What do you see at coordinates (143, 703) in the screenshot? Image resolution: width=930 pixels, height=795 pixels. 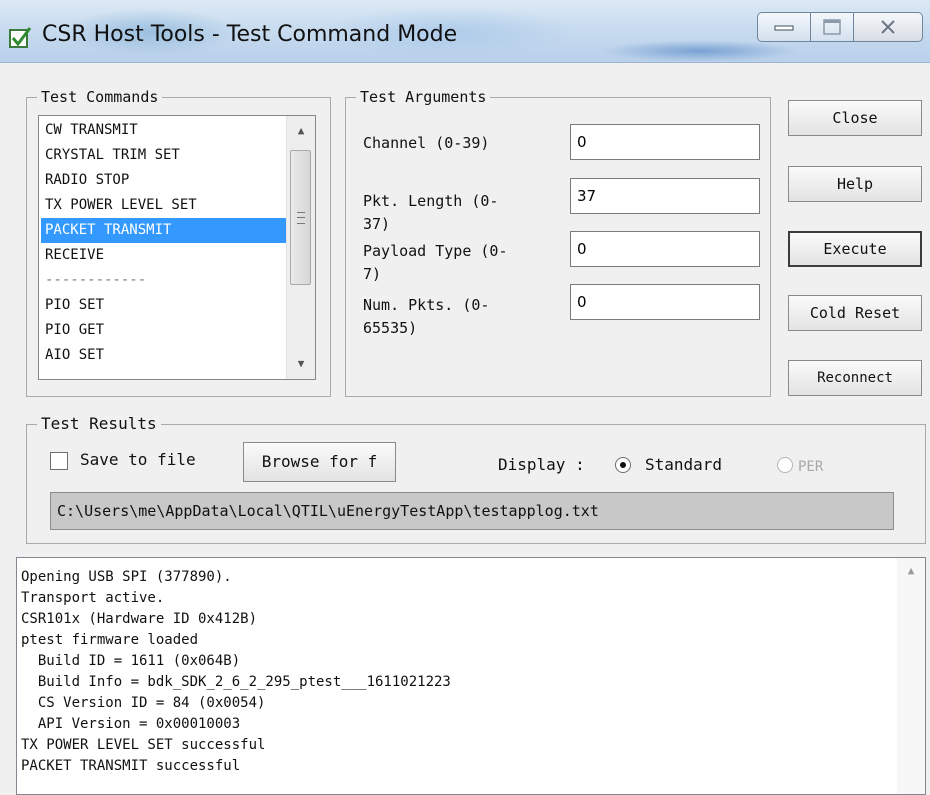 I see `log-line: CS Version ID = 84 (0x0054)` at bounding box center [143, 703].